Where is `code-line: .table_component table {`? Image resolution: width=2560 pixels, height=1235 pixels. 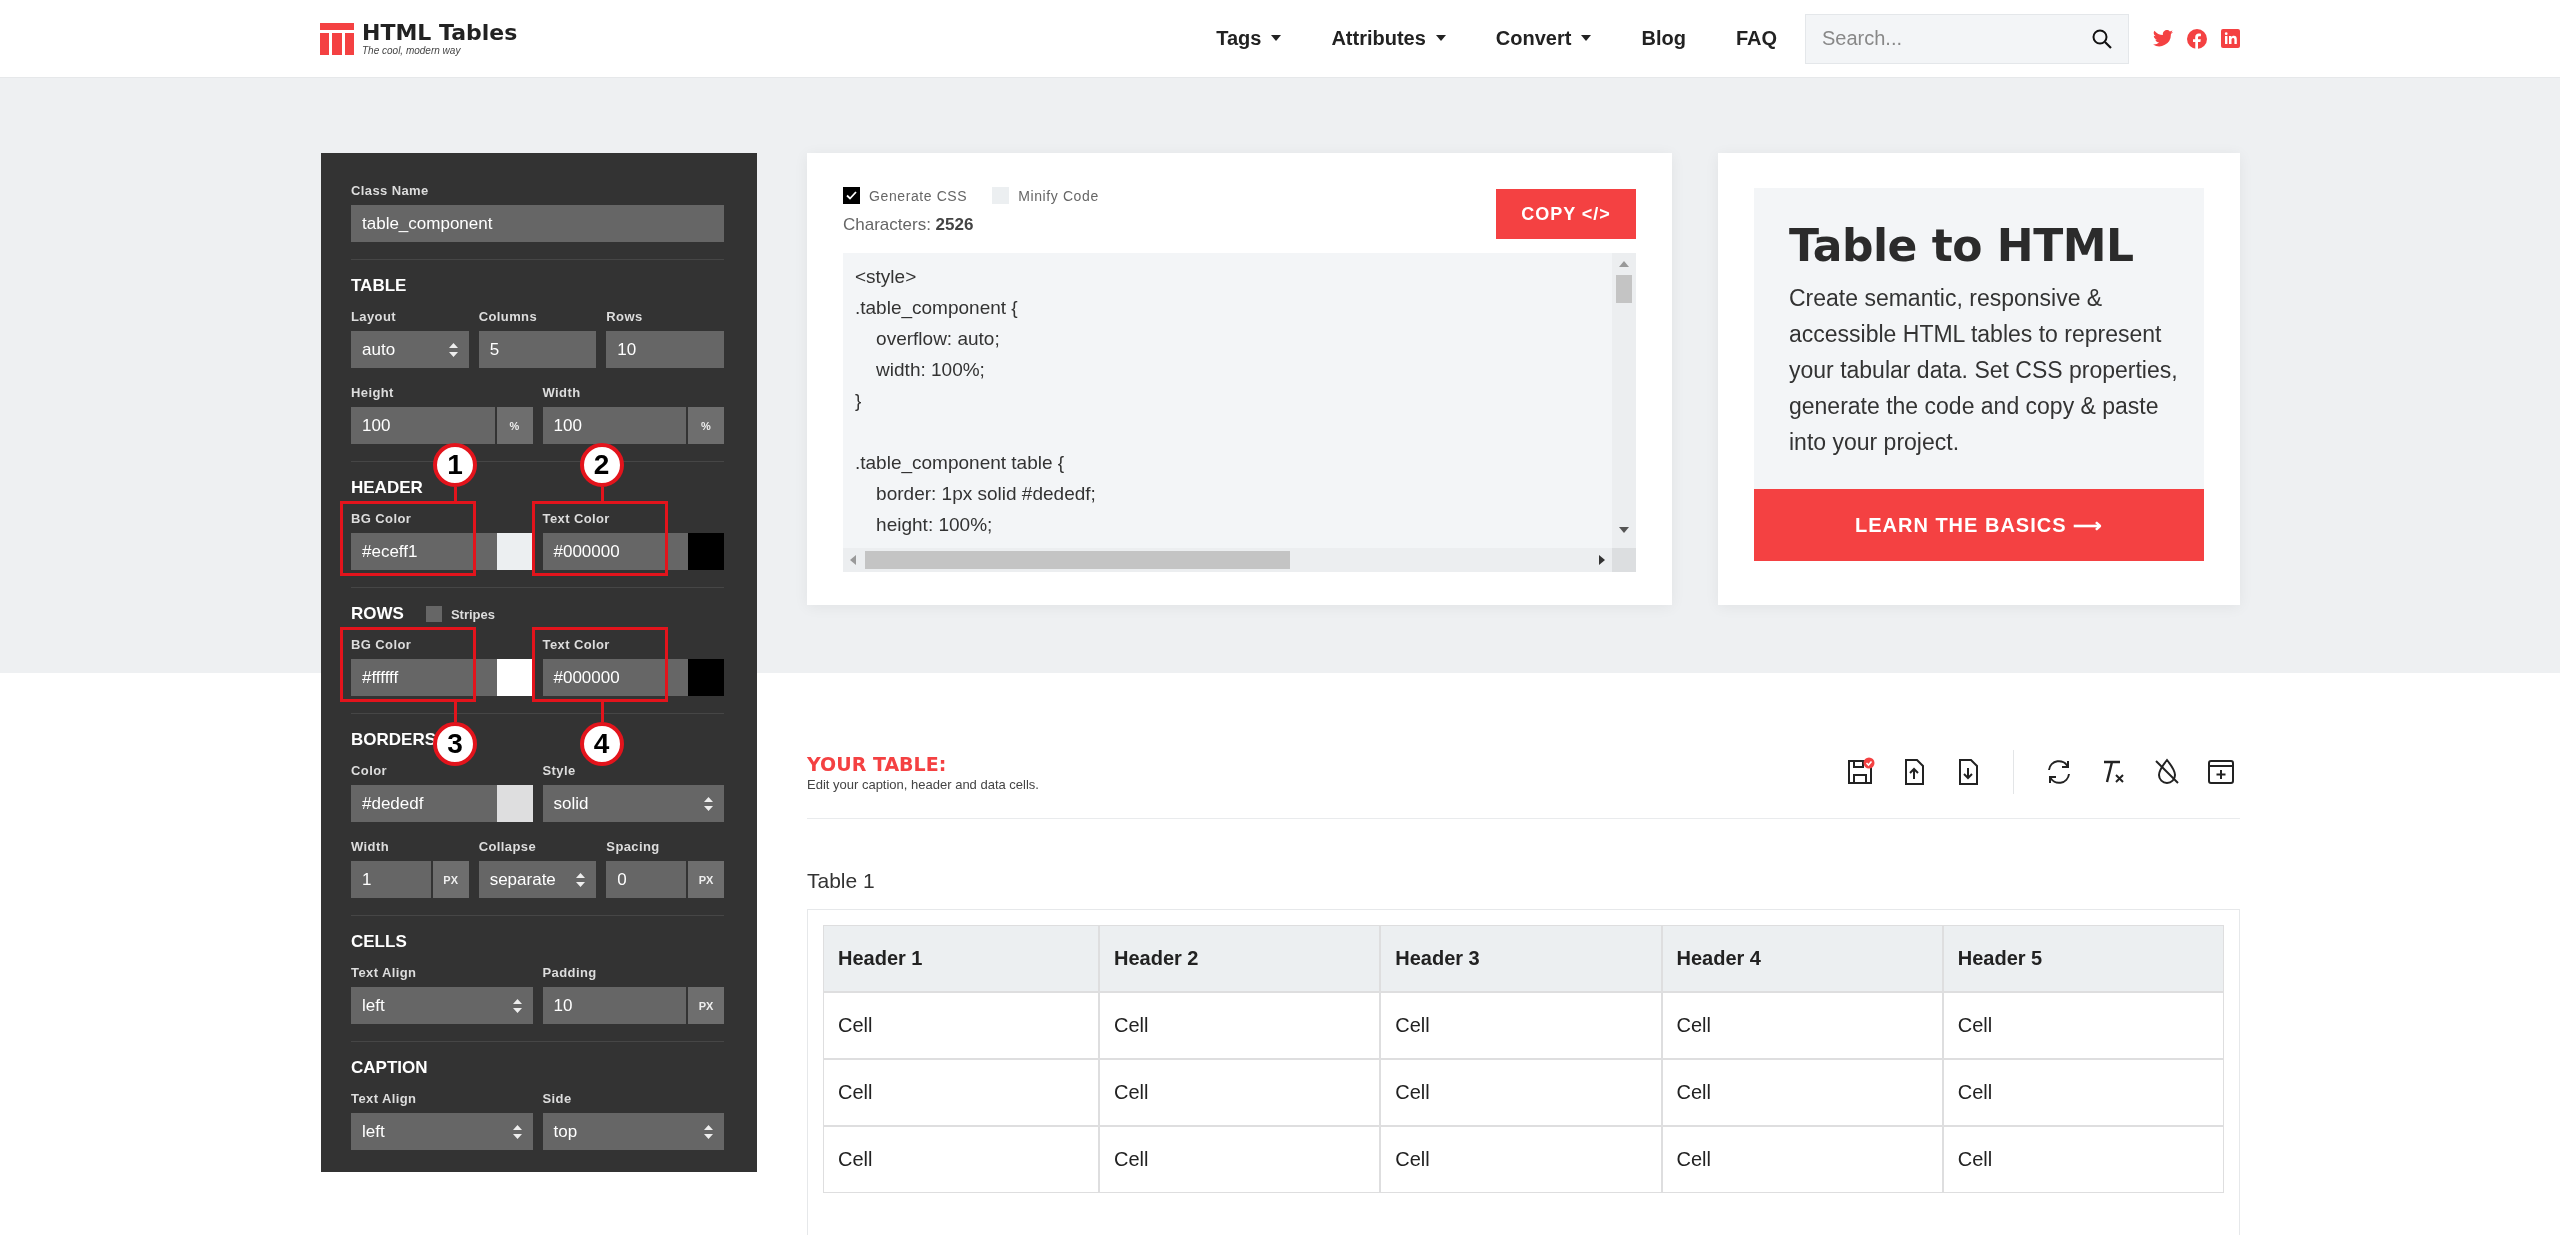
code-line: .table_component table { is located at coordinates (960, 463).